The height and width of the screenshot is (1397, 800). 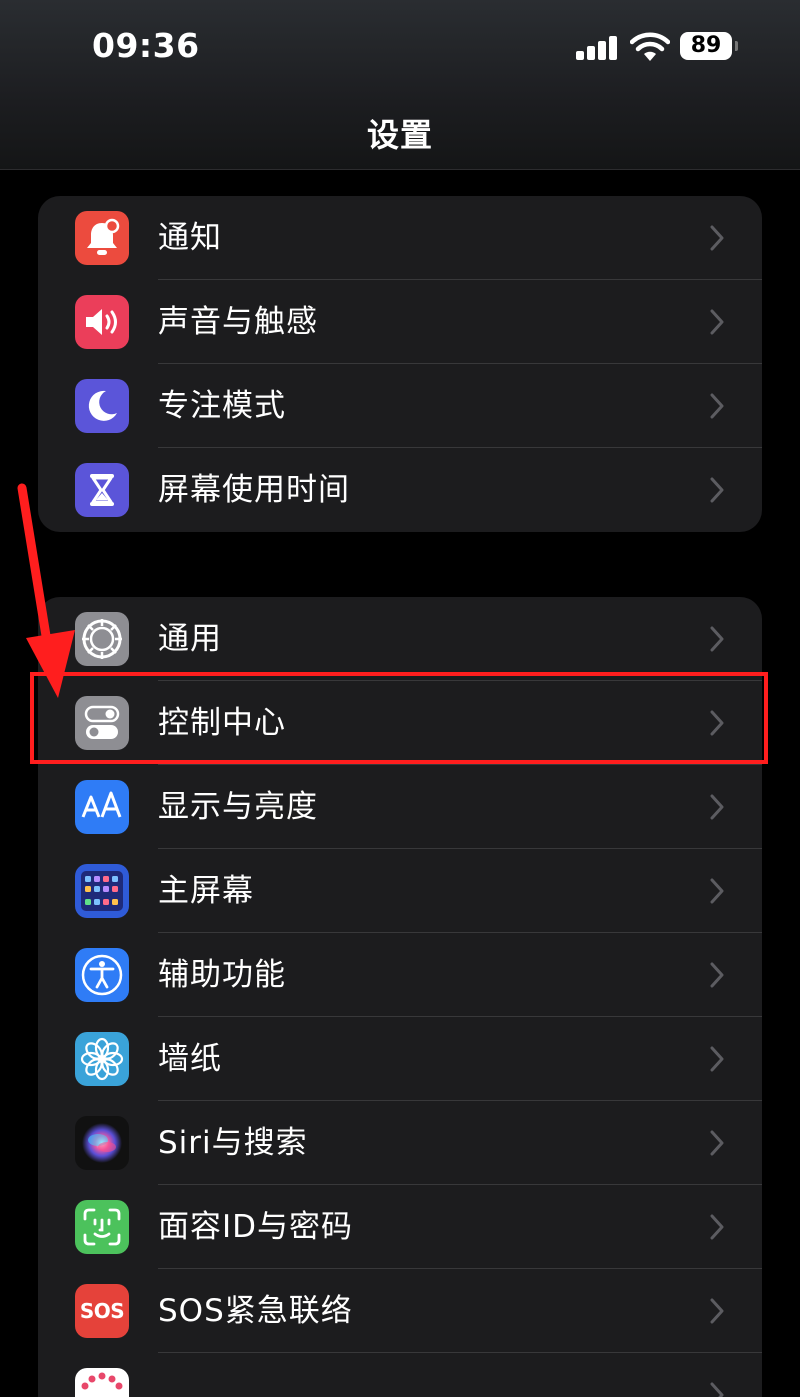 What do you see at coordinates (102, 1059) in the screenshot?
I see `flower-icon` at bounding box center [102, 1059].